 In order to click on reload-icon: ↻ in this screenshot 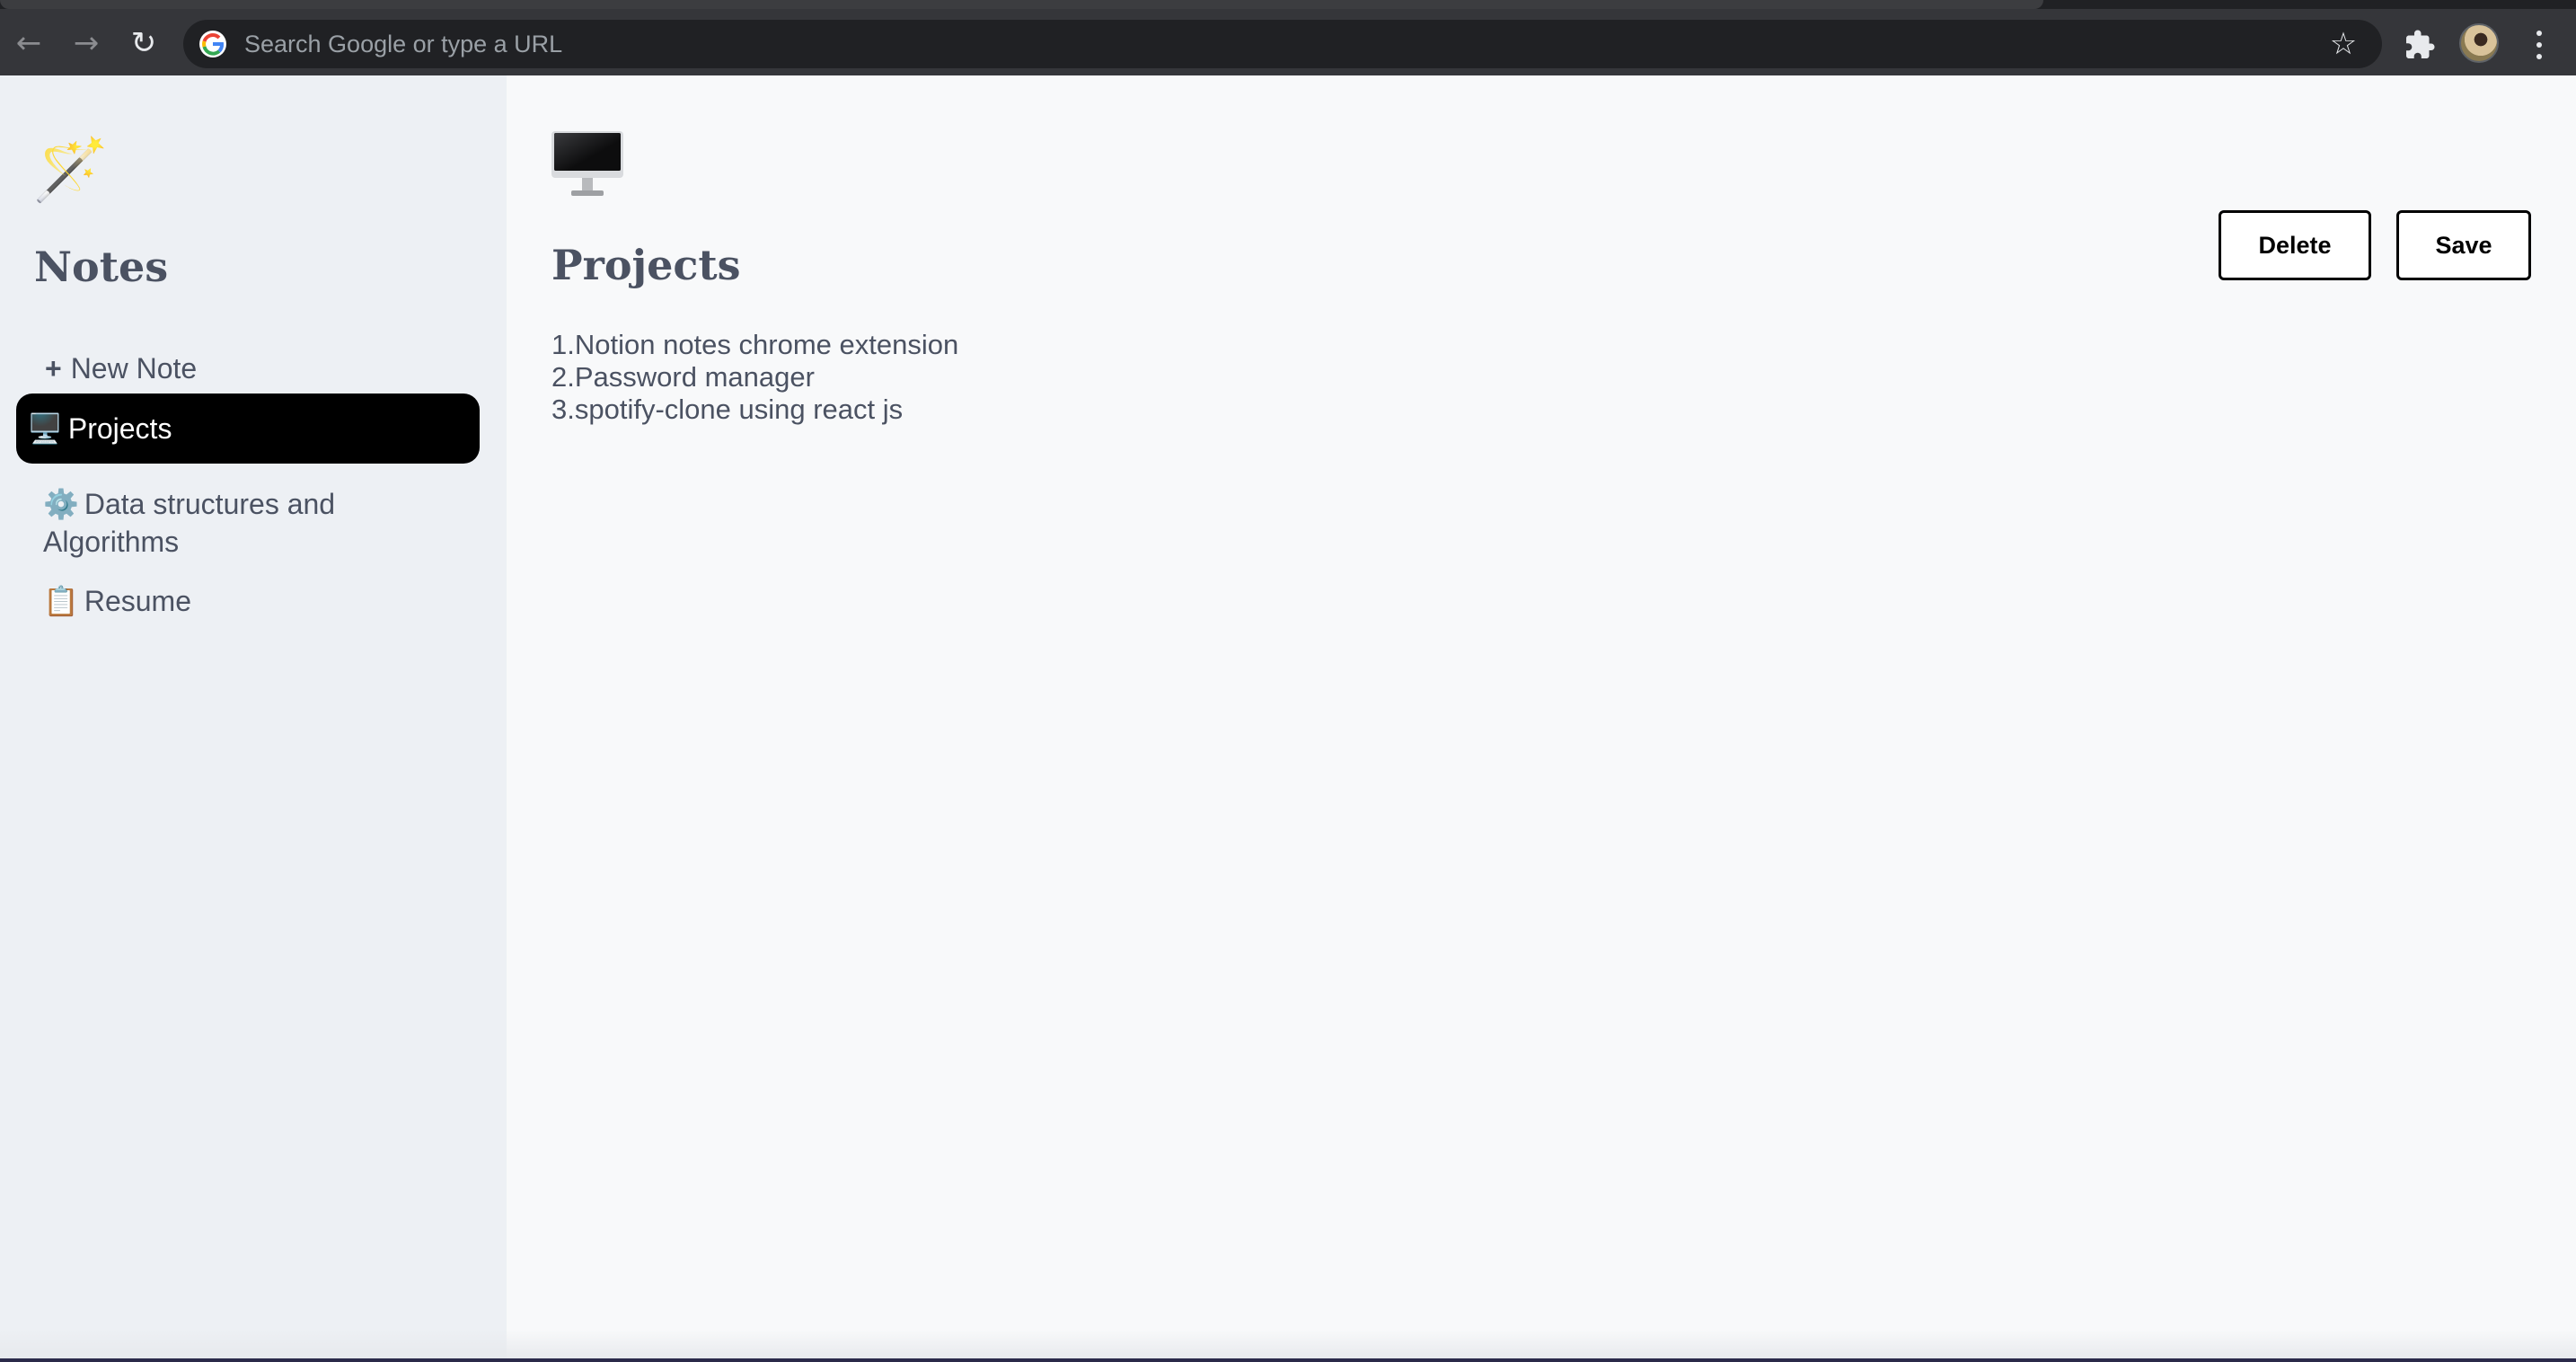, I will do `click(144, 43)`.